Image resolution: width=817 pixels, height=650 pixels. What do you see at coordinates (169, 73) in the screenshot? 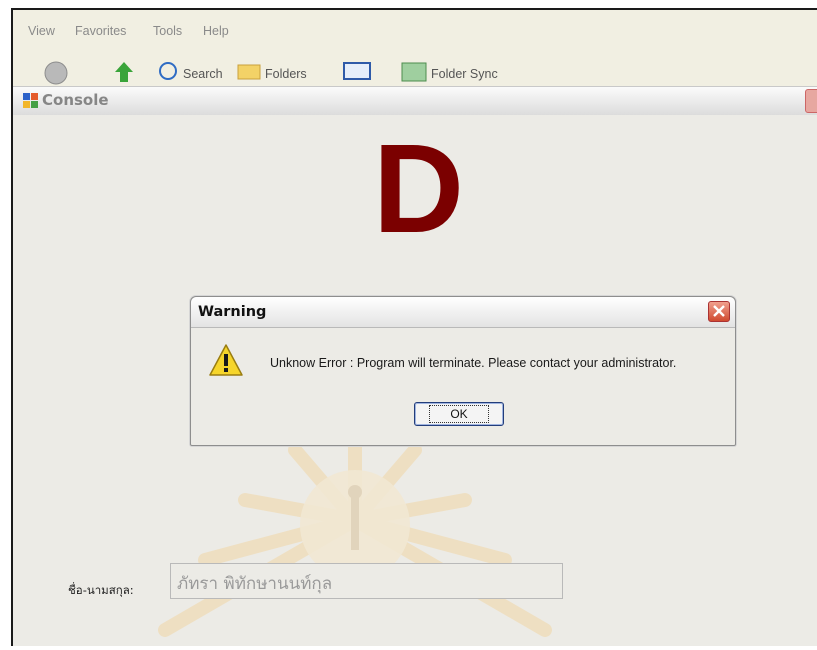
I see `search-icon` at bounding box center [169, 73].